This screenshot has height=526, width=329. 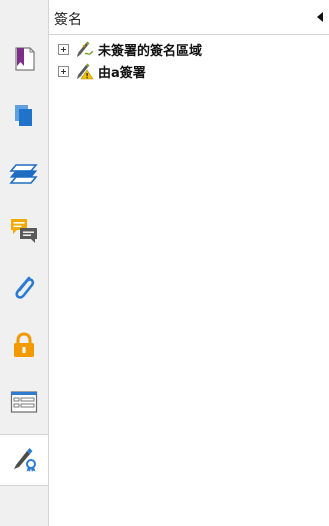 I want to click on bookmark-icon, so click(x=24, y=61).